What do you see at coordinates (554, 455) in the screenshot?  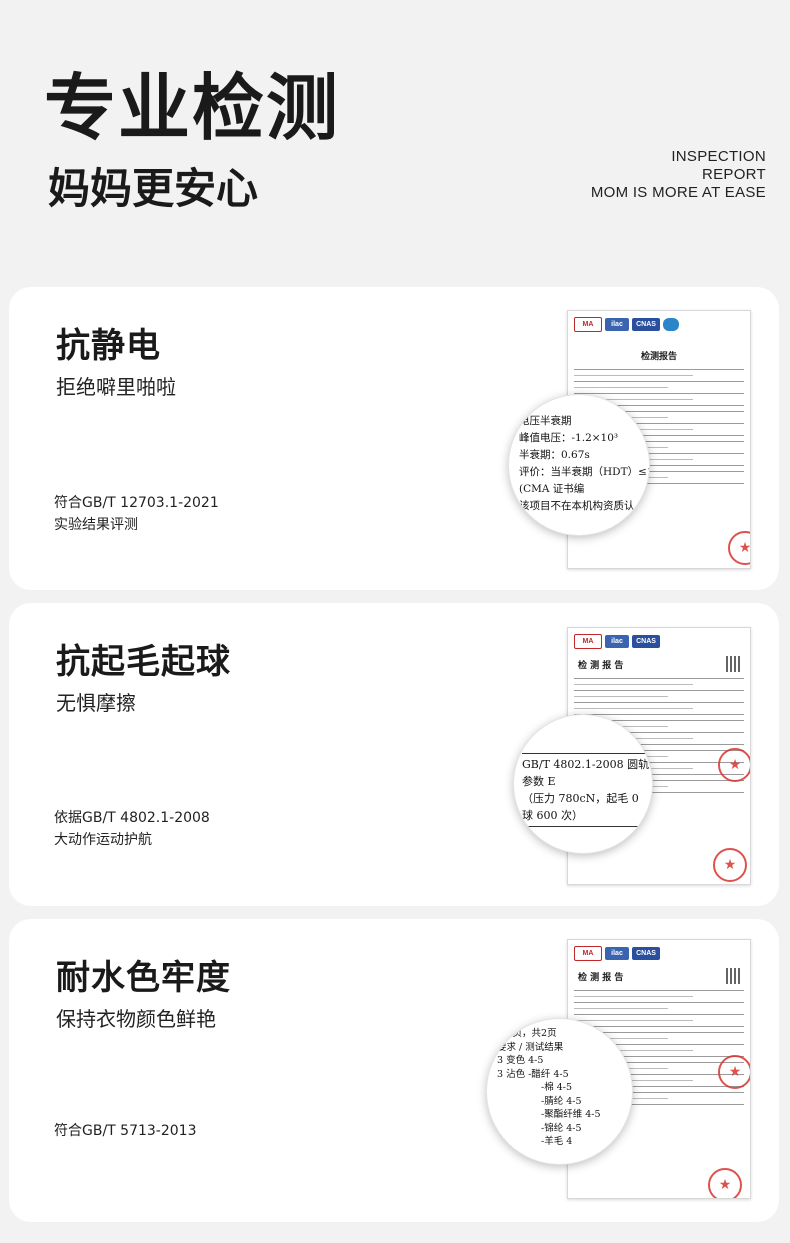 I see `magnified-line: 半衰期：0.67s` at bounding box center [554, 455].